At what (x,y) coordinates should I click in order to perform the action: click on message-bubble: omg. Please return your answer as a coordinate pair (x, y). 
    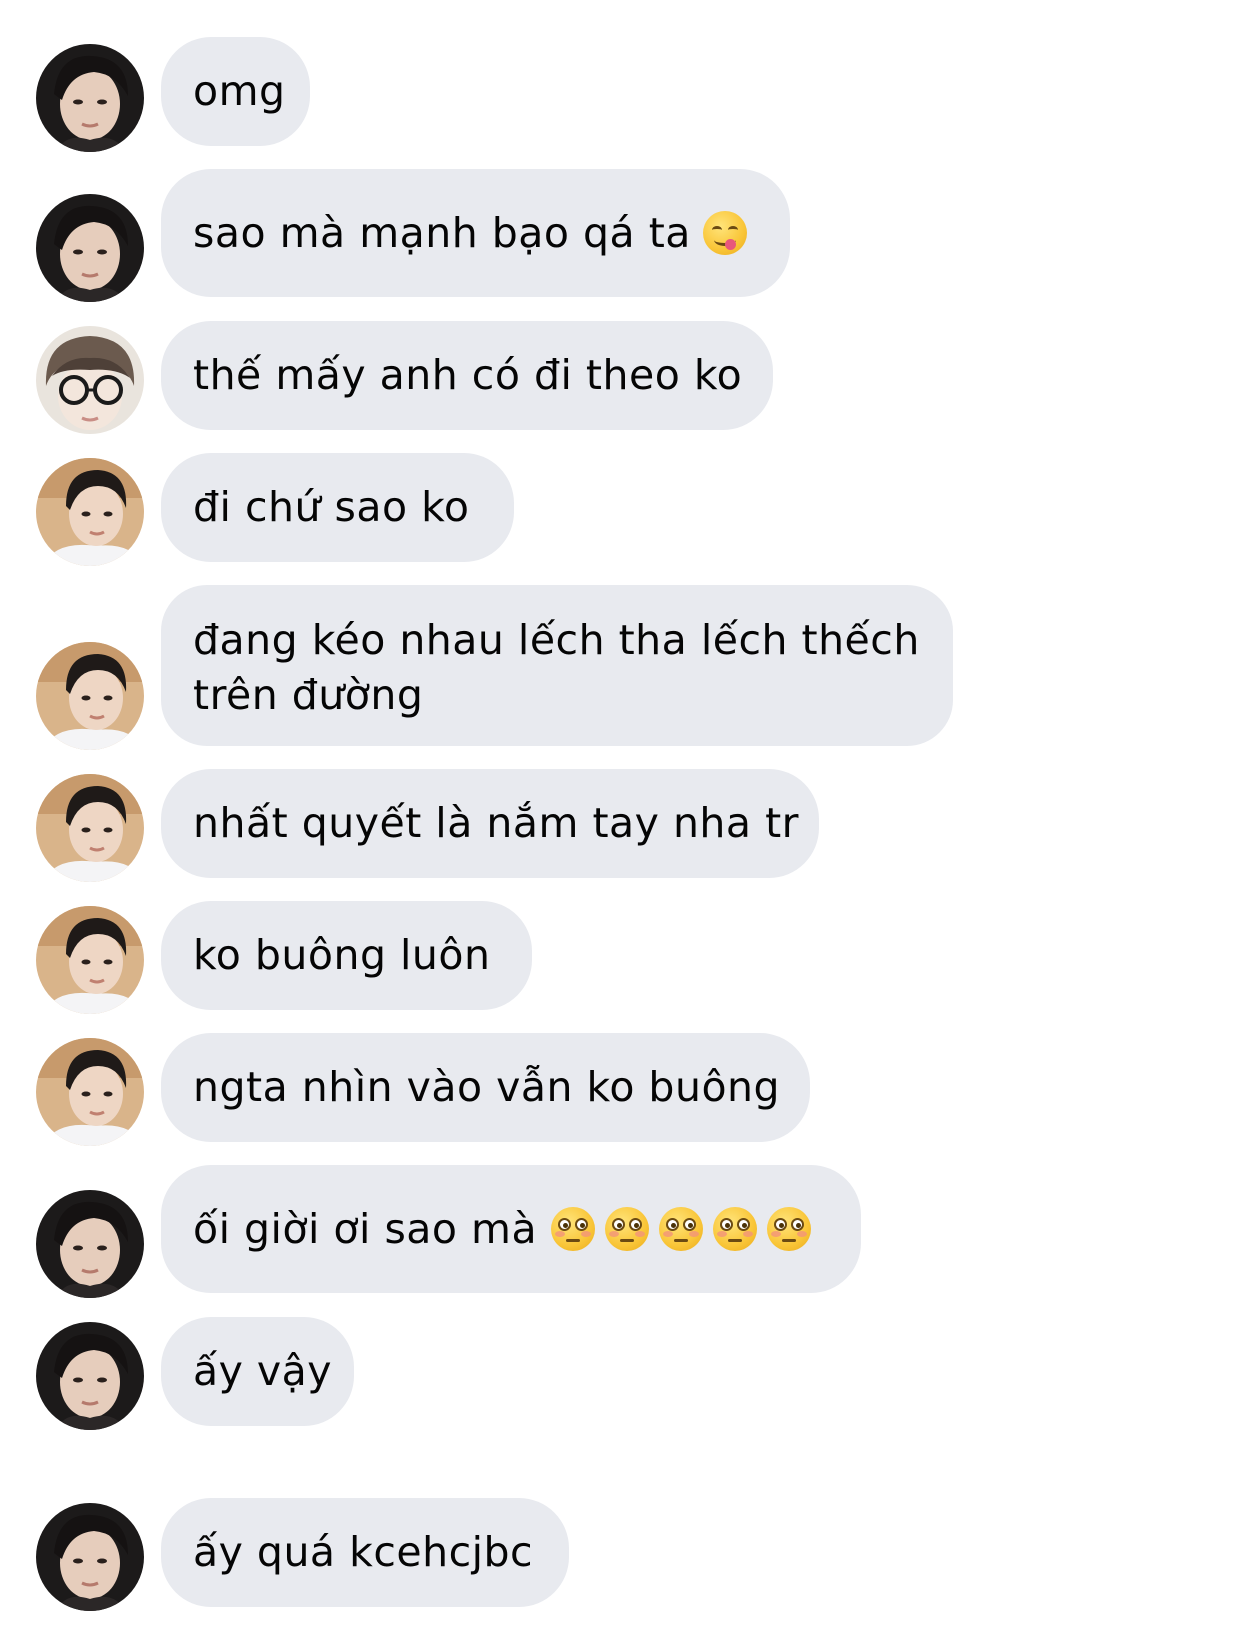
    Looking at the image, I should click on (235, 91).